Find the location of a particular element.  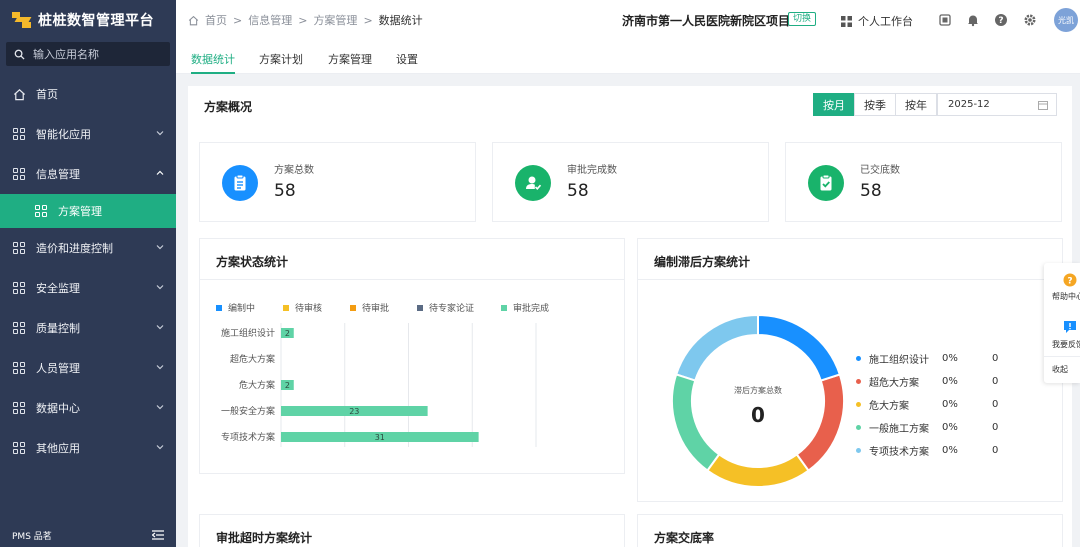

switch-project-button: 切换 is located at coordinates (802, 19).